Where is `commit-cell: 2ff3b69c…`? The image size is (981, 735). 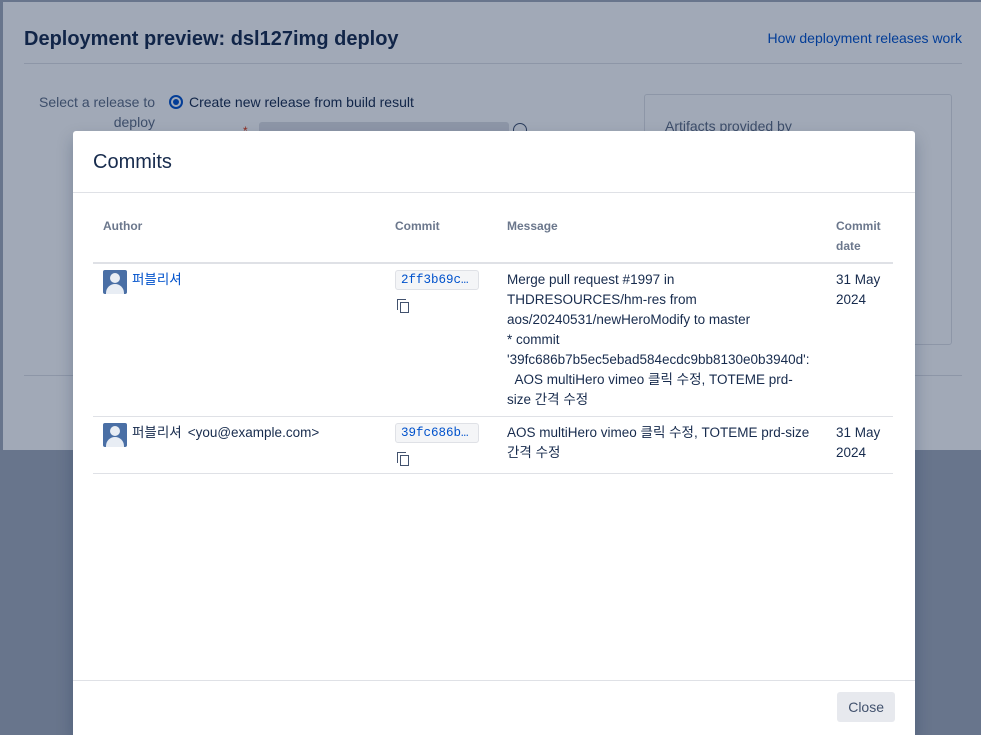 commit-cell: 2ff3b69c… is located at coordinates (441, 340).